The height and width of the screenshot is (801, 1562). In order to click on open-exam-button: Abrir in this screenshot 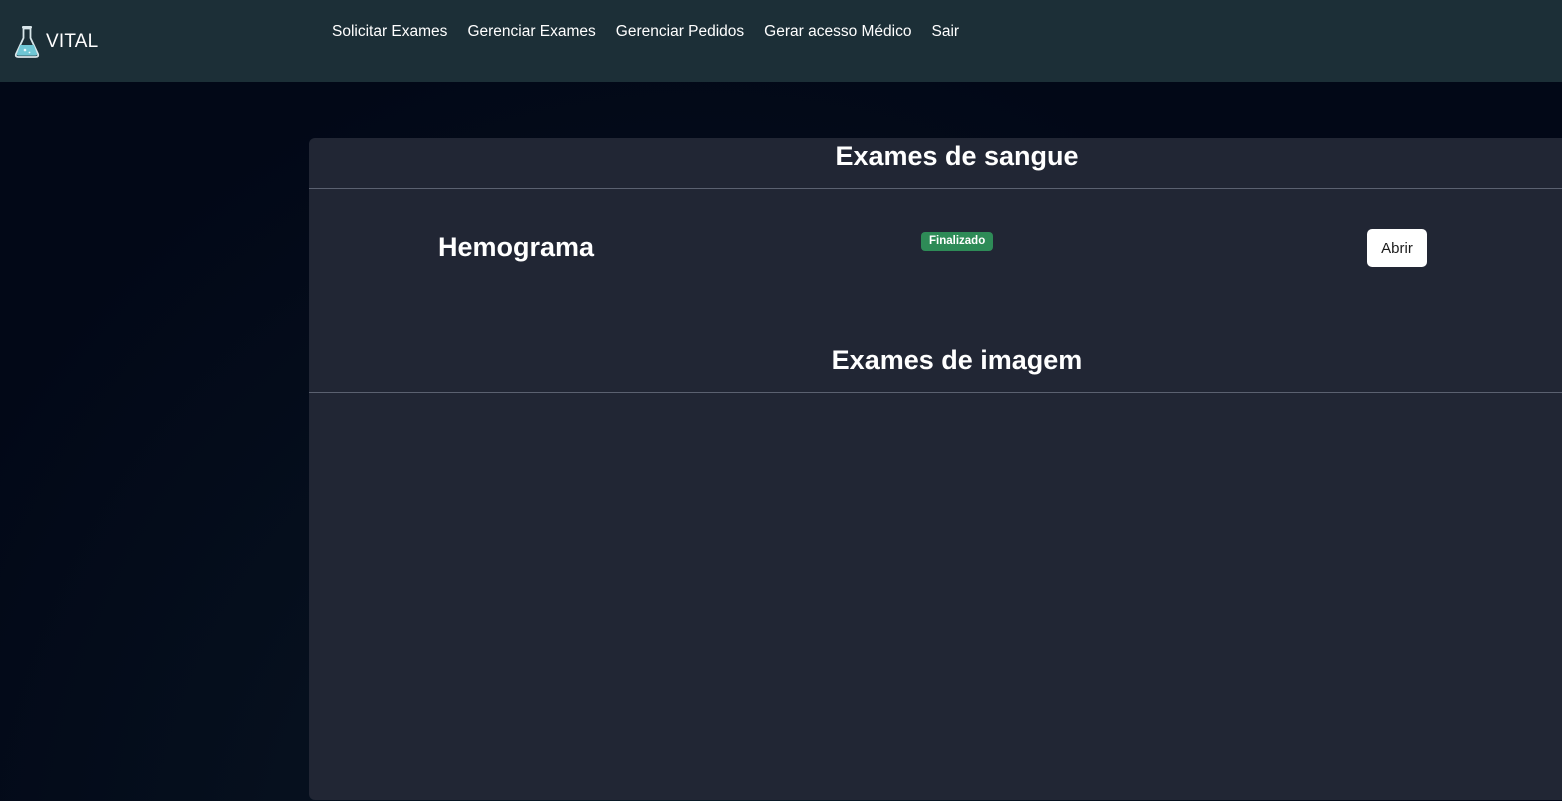, I will do `click(1397, 248)`.